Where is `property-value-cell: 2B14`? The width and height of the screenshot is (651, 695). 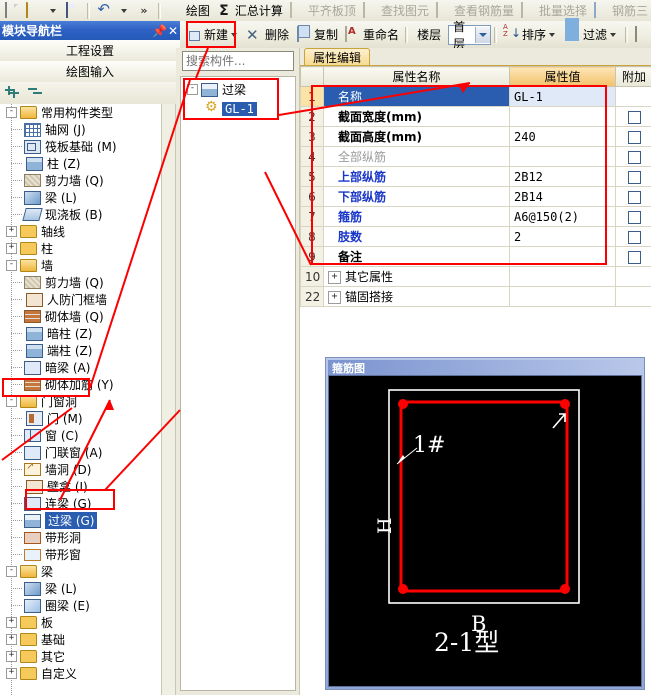
property-value-cell: 2B14 is located at coordinates (562, 196).